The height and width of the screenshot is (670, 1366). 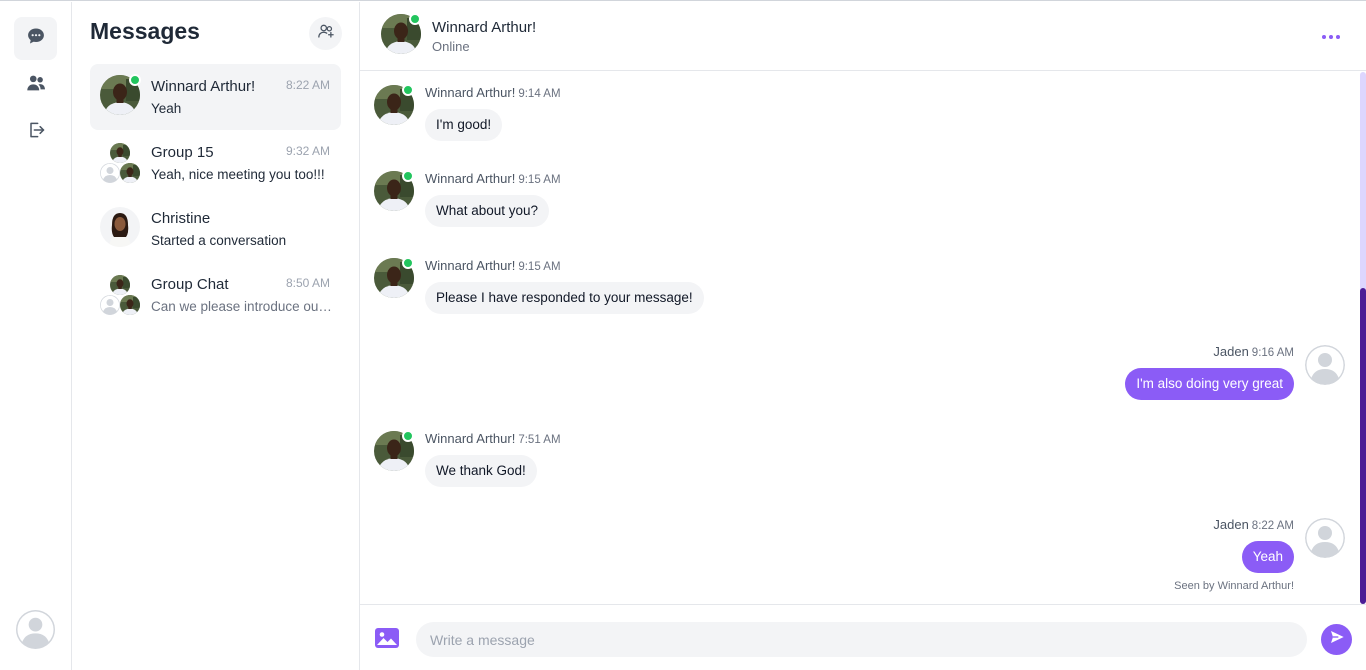 What do you see at coordinates (1095, 374) in the screenshot?
I see `outgoing-message: Jaden 9:16 AM I'm also doing very great` at bounding box center [1095, 374].